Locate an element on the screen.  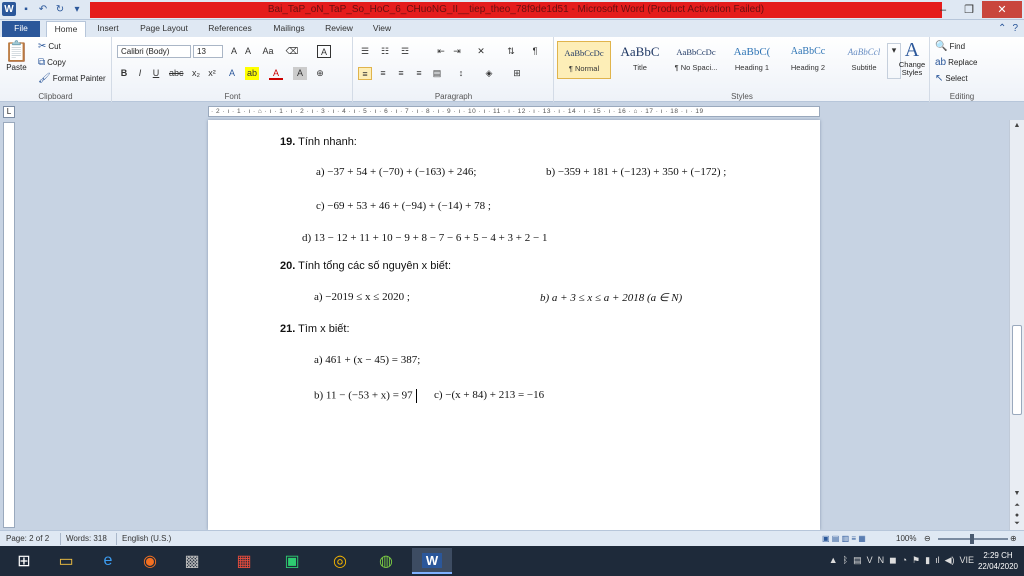
internet-explorer-icon: e is located at coordinates (108, 561).